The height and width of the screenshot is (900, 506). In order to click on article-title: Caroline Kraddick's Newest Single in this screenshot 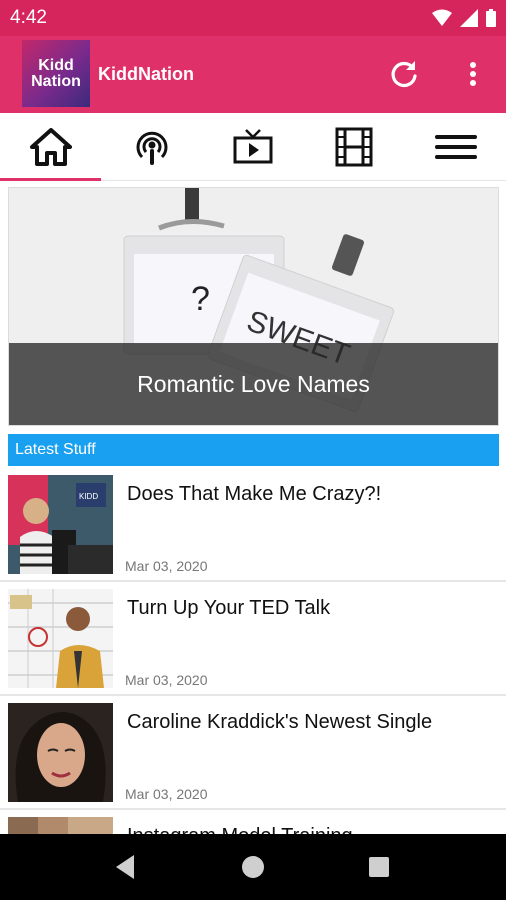, I will do `click(280, 722)`.